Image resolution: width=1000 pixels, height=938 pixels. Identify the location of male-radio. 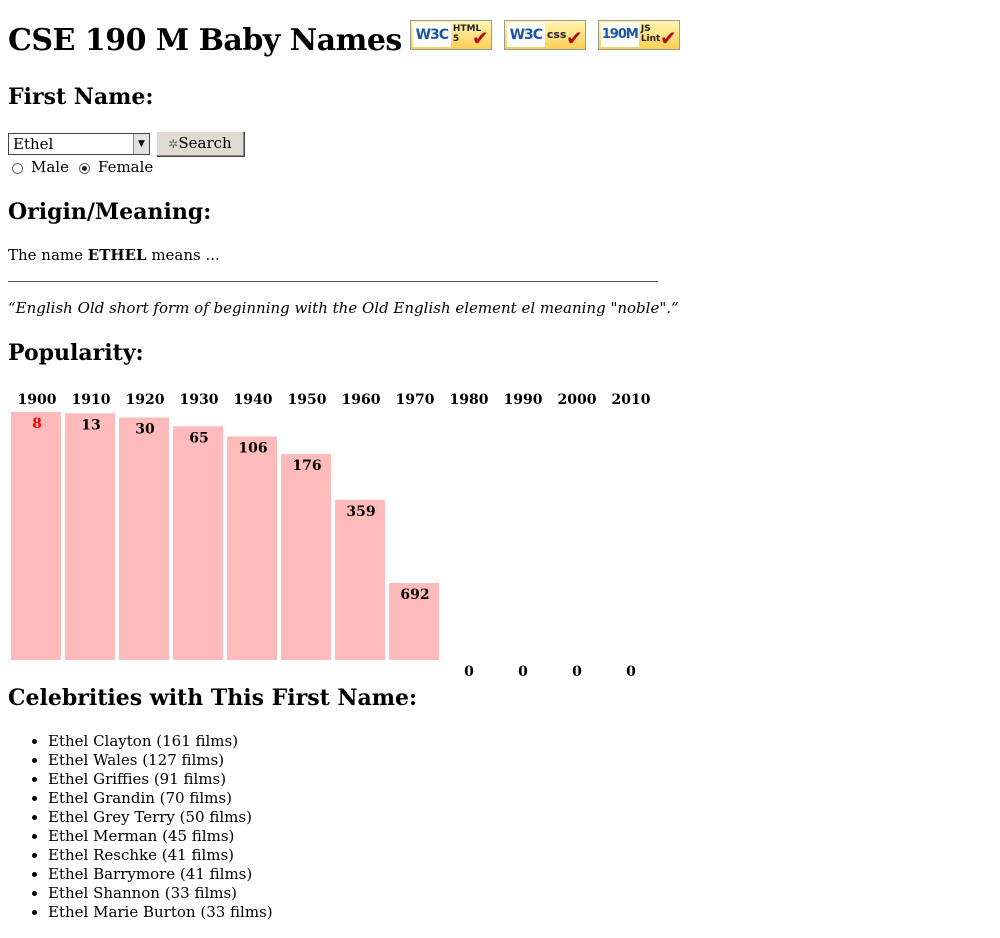
(17, 168).